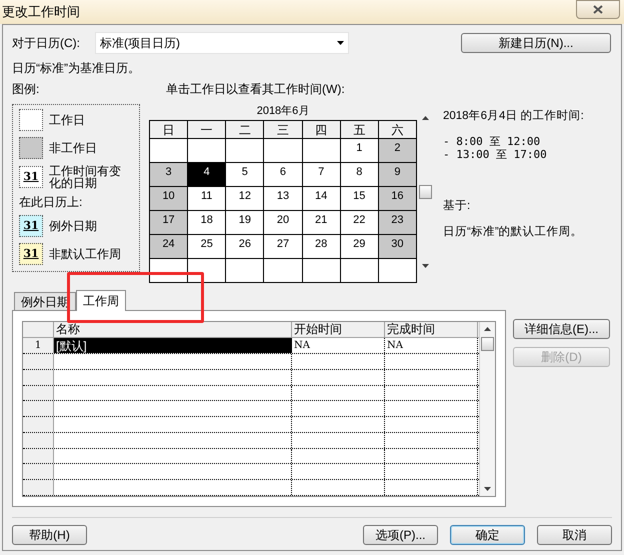 The height and width of the screenshot is (555, 624). What do you see at coordinates (397, 151) in the screenshot?
I see `day-cell: 2` at bounding box center [397, 151].